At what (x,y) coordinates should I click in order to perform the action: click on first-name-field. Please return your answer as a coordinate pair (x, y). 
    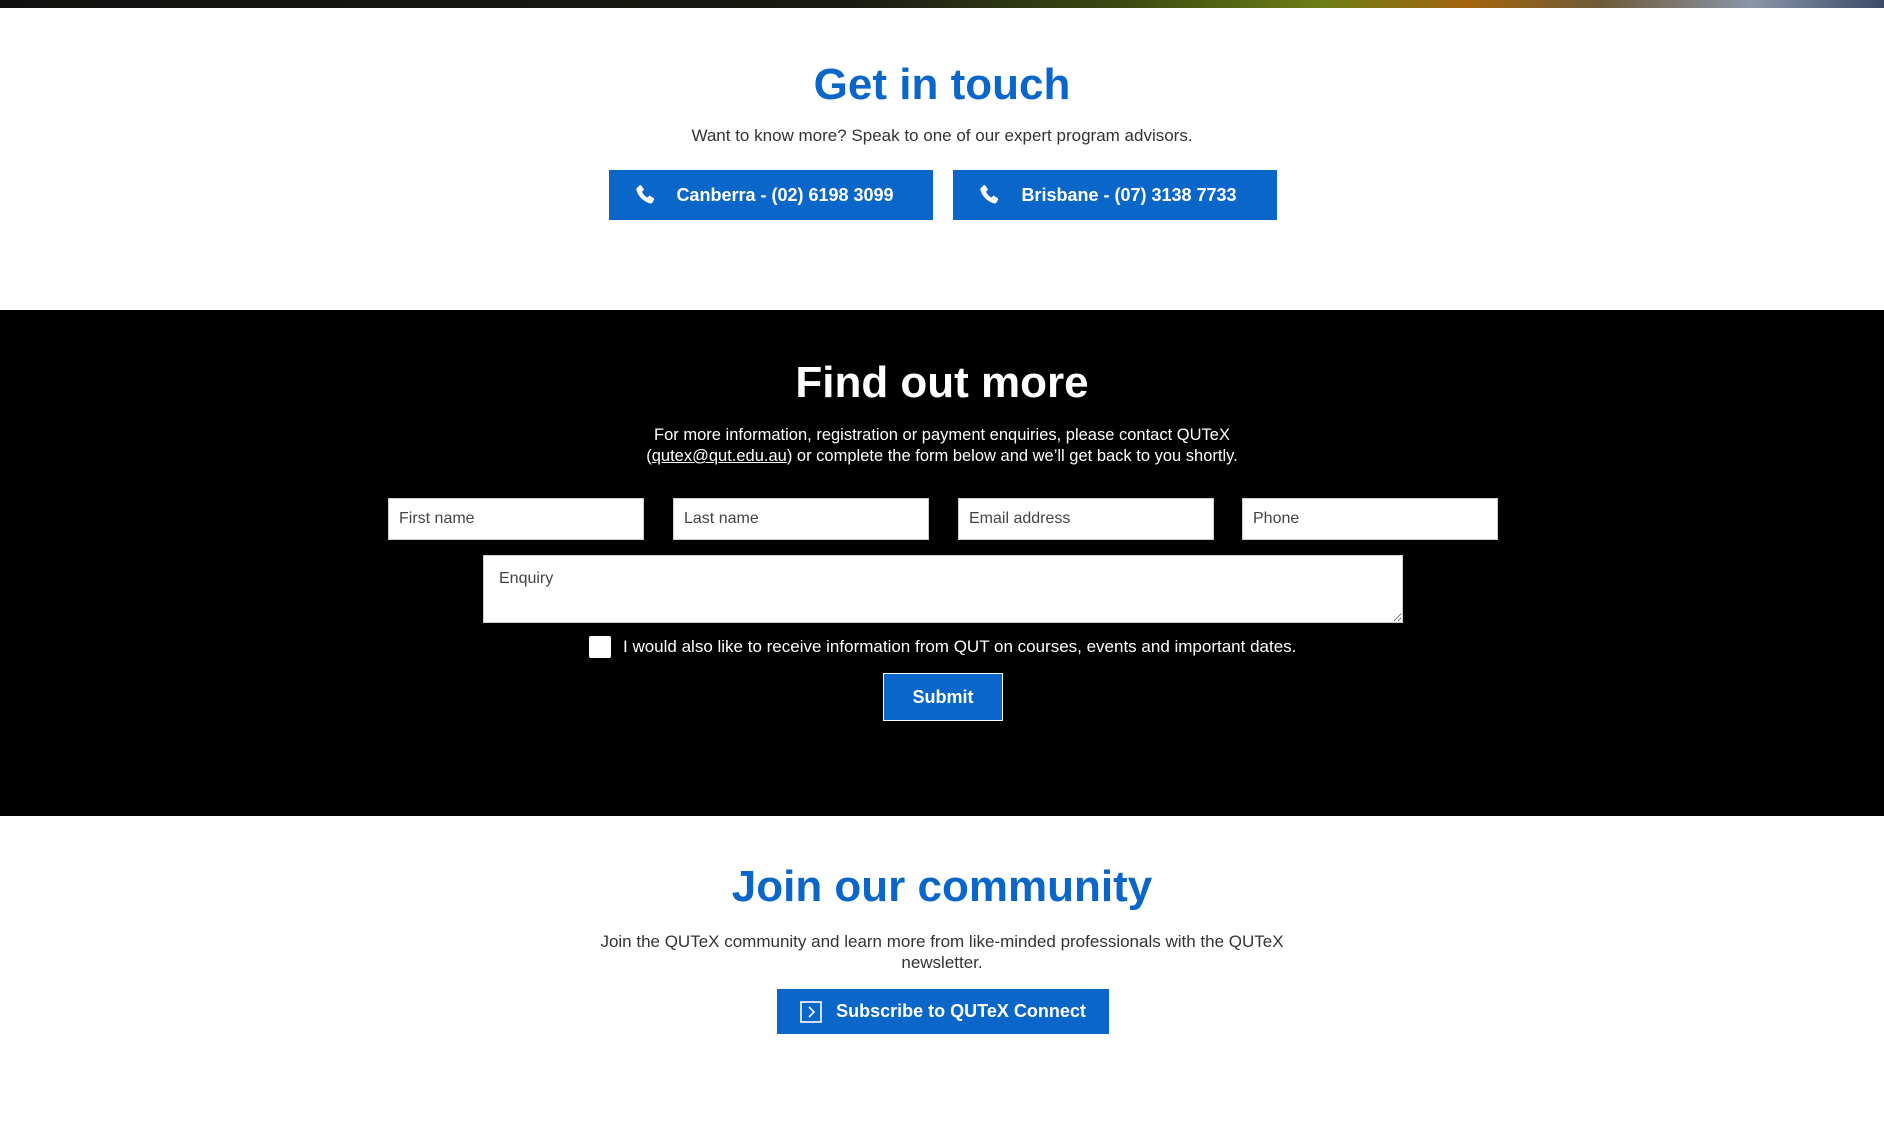
    Looking at the image, I should click on (516, 519).